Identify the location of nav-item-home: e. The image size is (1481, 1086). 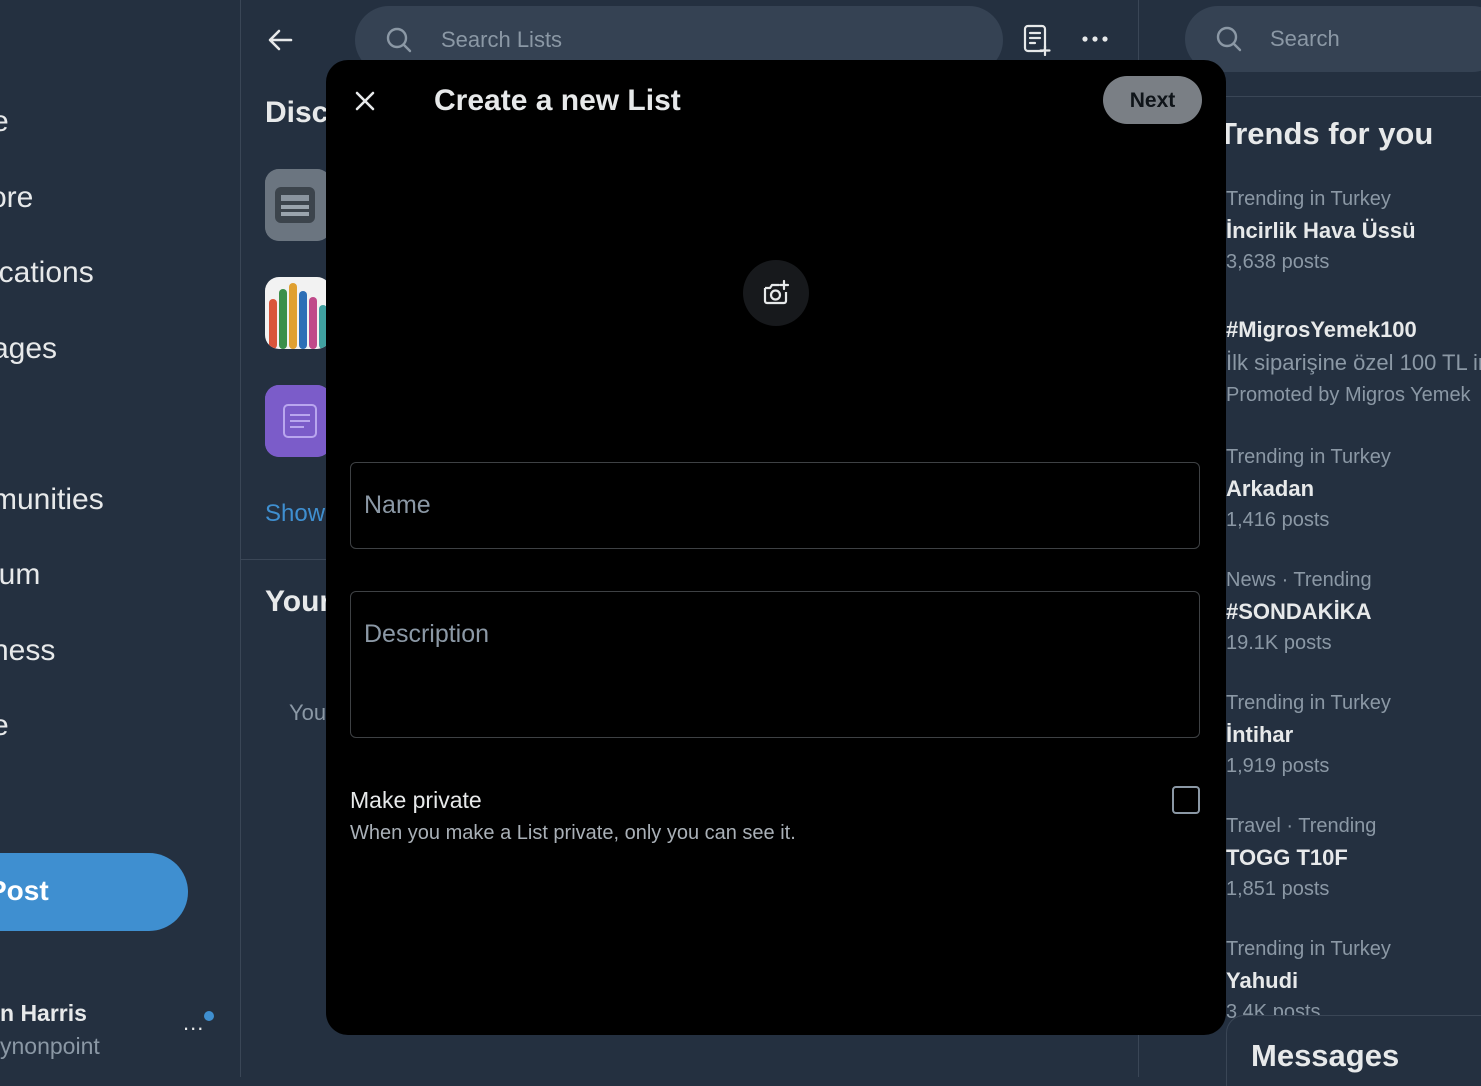
(4, 122).